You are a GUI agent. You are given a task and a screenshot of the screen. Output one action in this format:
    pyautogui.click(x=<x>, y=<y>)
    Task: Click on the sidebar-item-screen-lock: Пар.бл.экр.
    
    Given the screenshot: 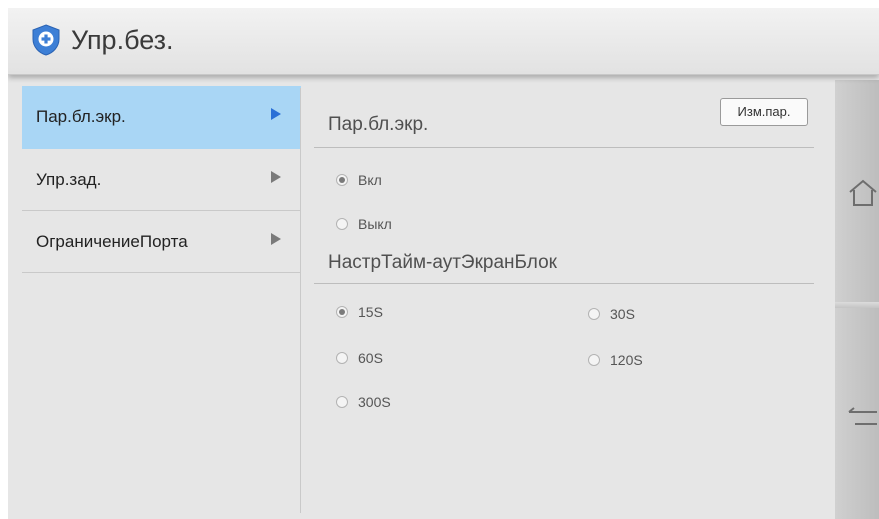 What is the action you would take?
    pyautogui.click(x=161, y=117)
    